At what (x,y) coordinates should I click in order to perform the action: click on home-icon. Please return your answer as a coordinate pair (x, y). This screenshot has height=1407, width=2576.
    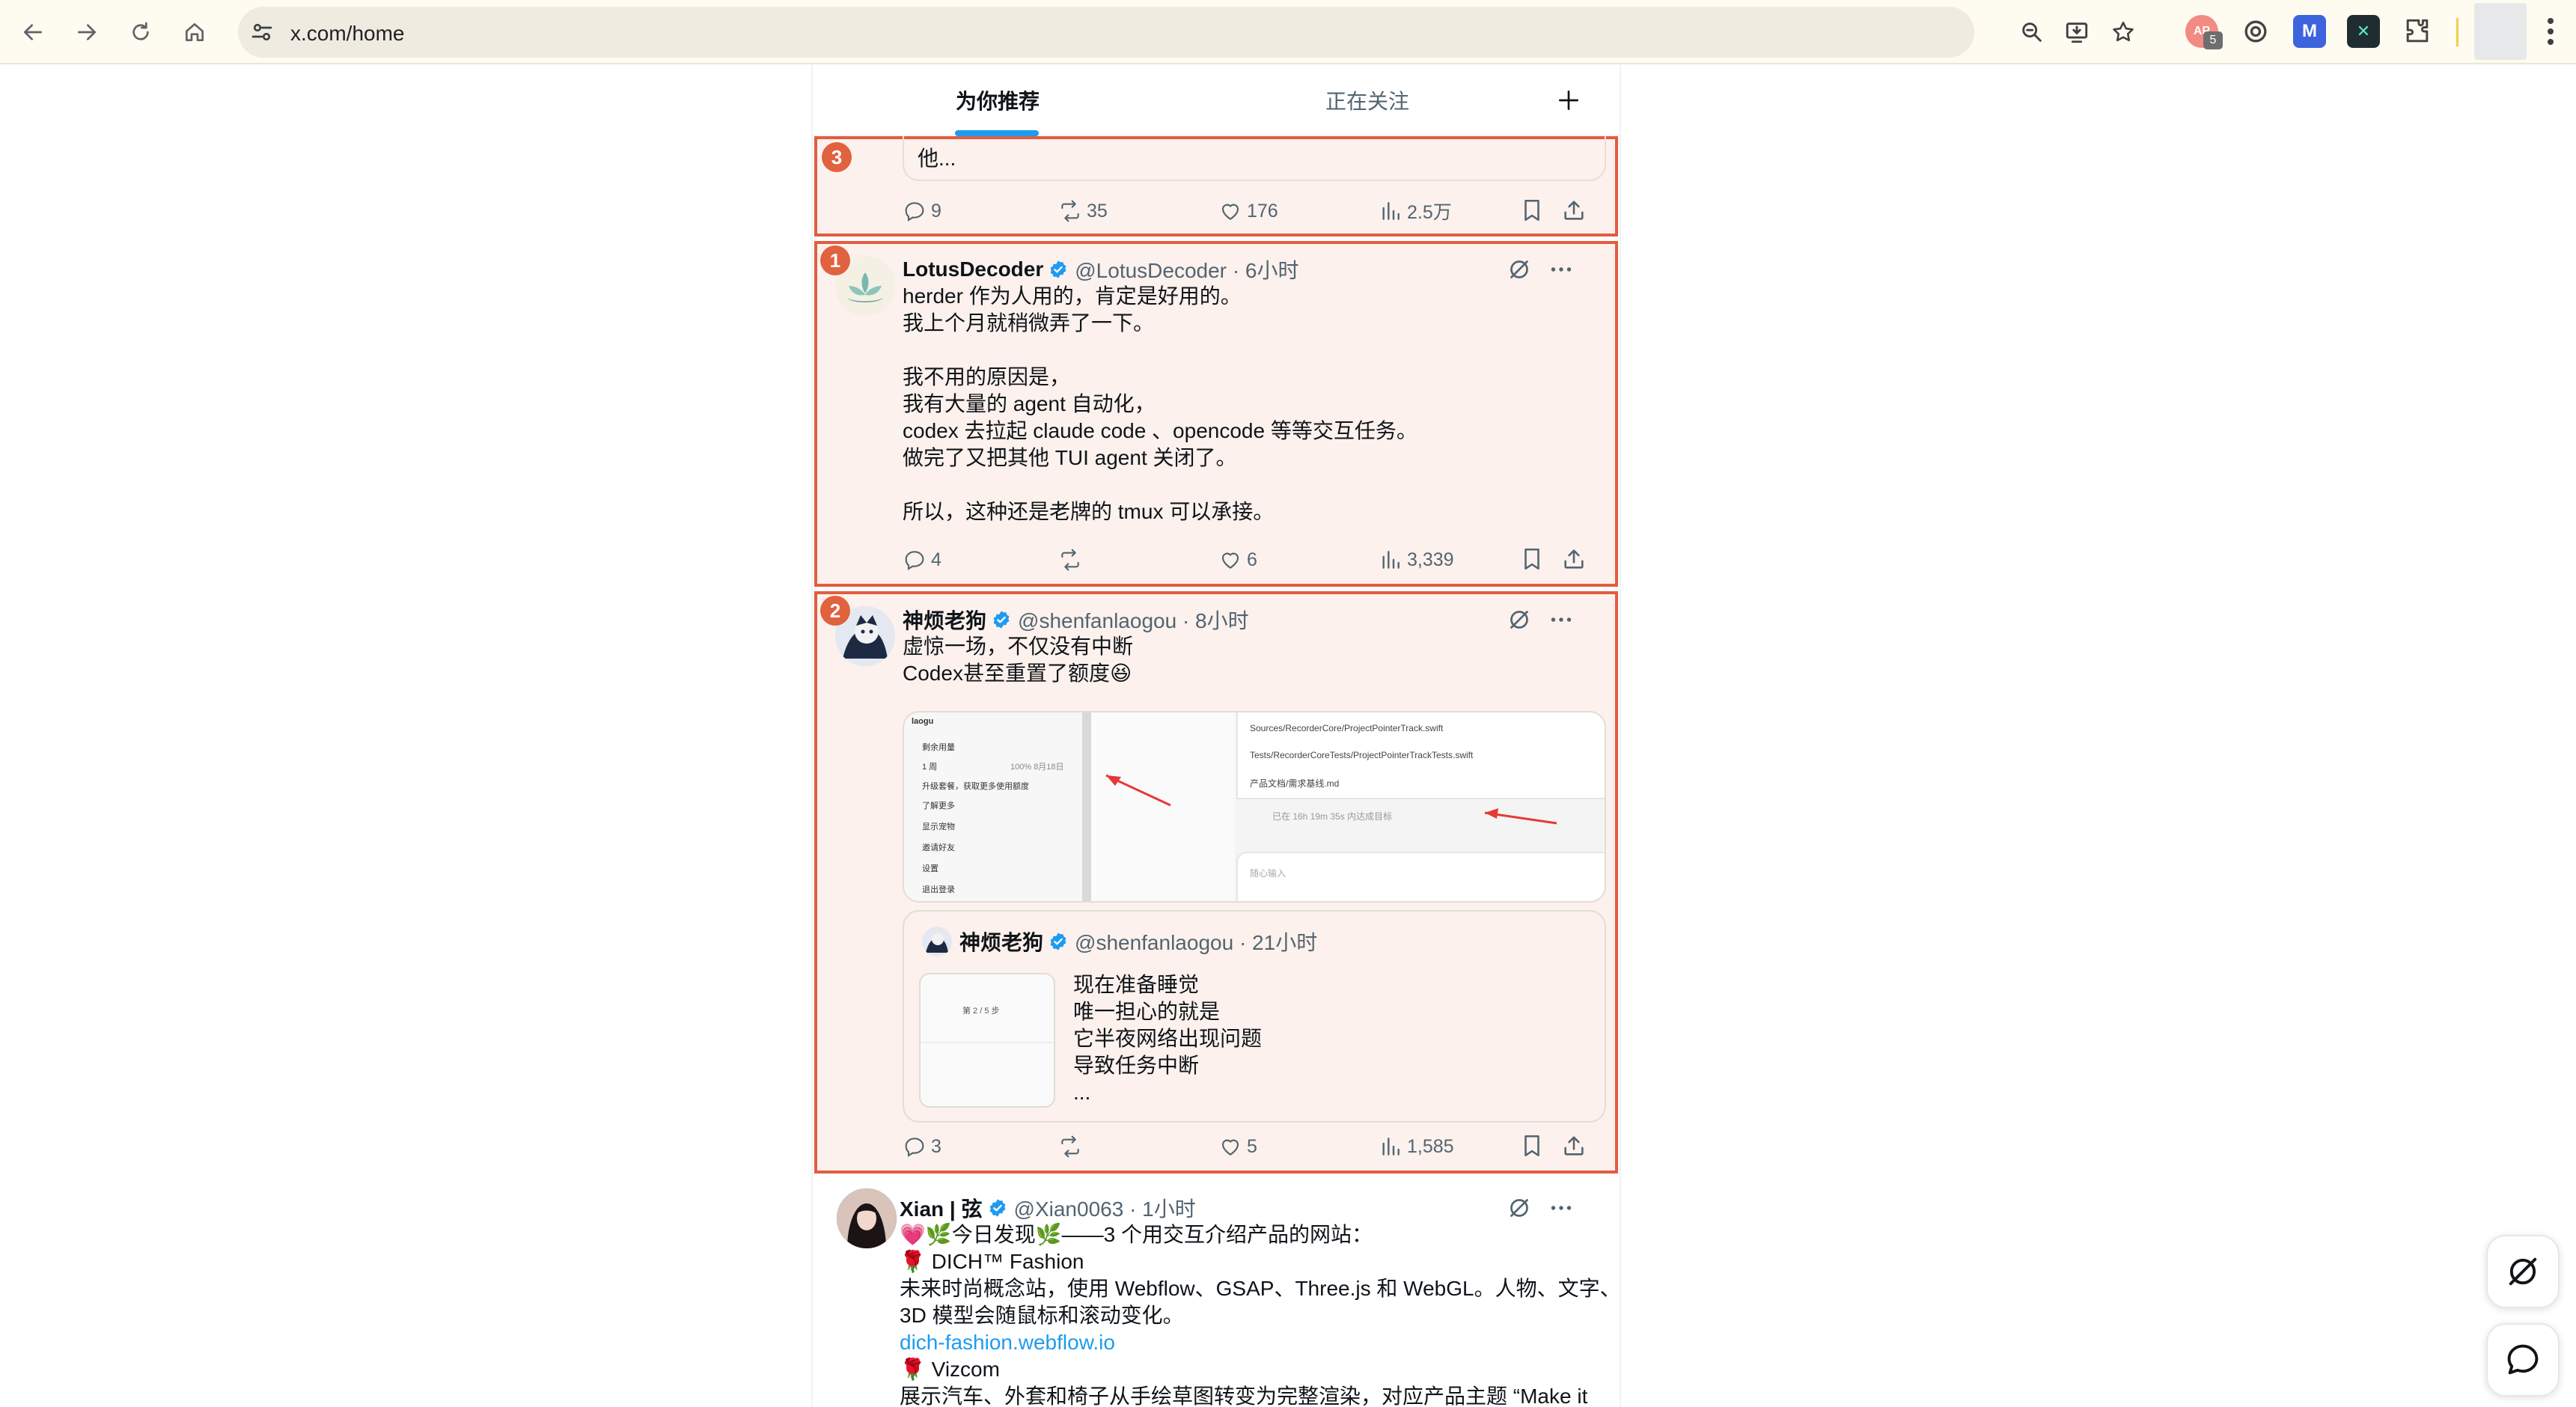
    Looking at the image, I should click on (195, 32).